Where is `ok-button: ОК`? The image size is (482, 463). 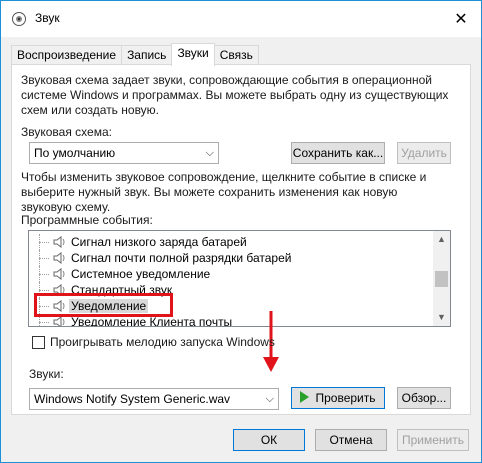
ok-button: ОК is located at coordinates (269, 440).